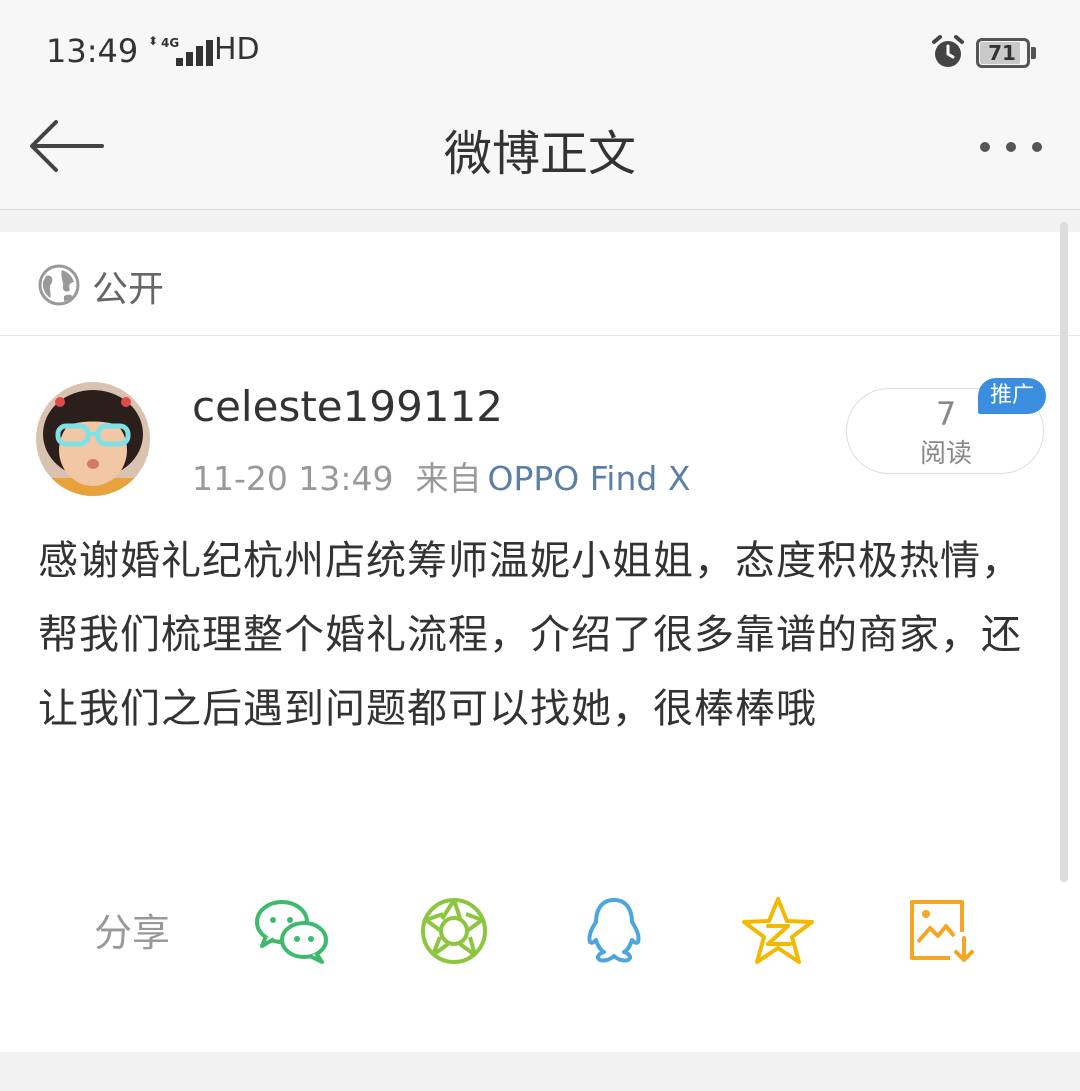  I want to click on wechat-icon, so click(292, 931).